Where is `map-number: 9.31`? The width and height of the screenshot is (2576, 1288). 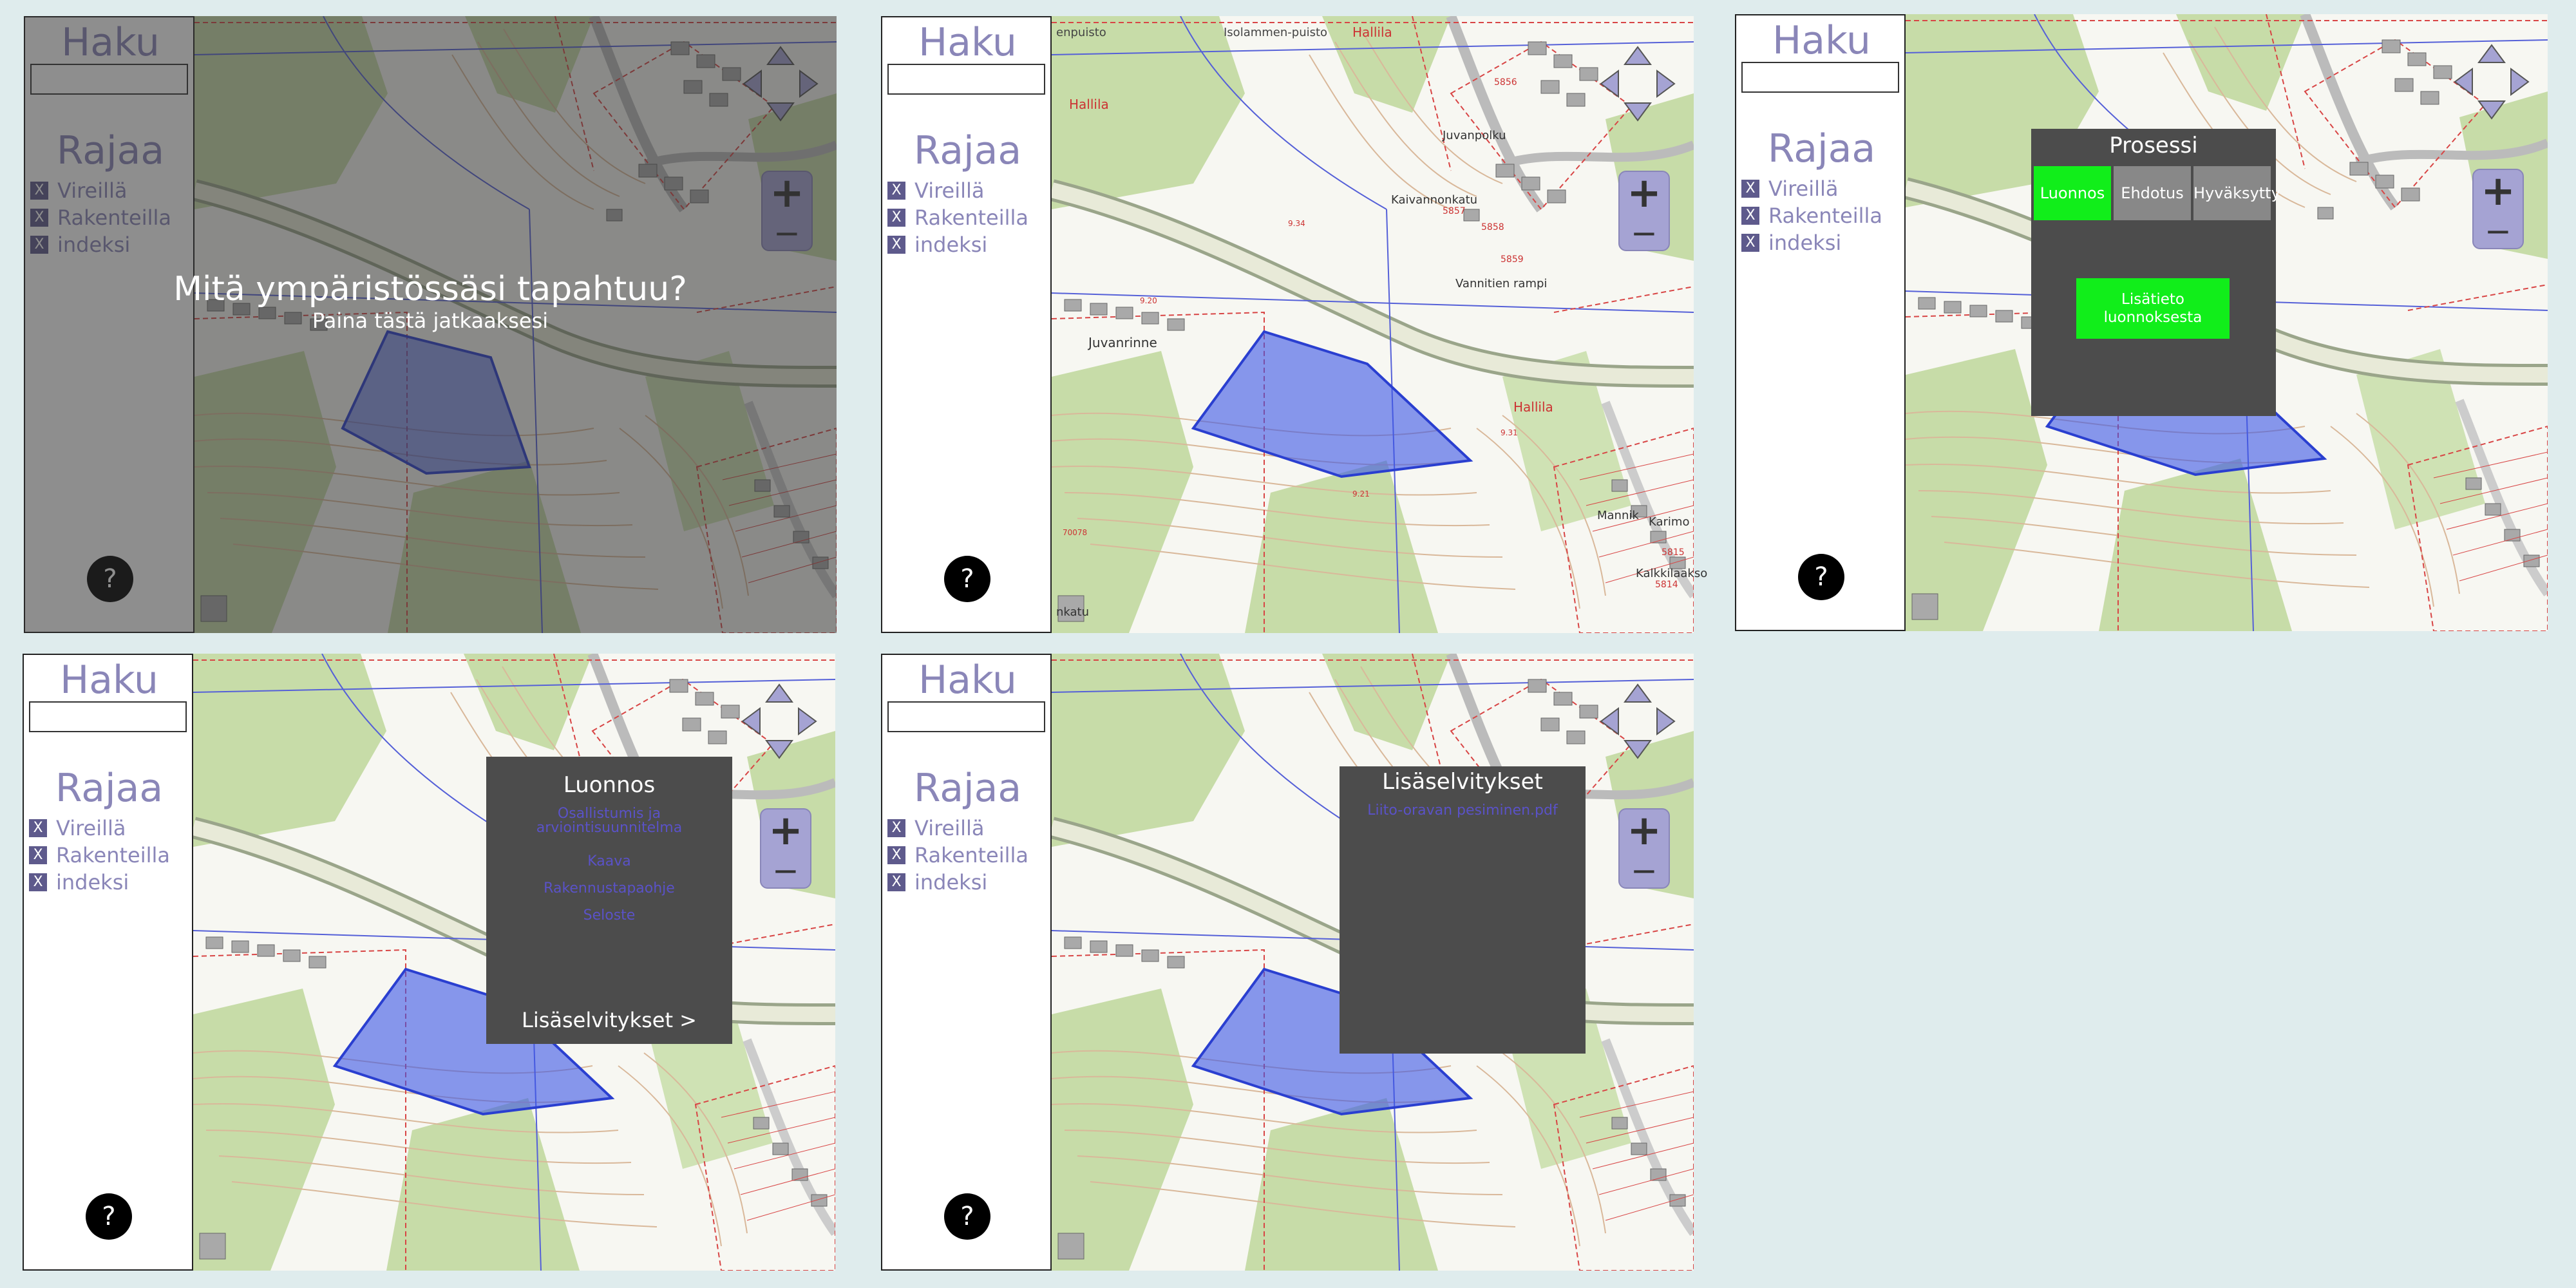 map-number: 9.31 is located at coordinates (1510, 432).